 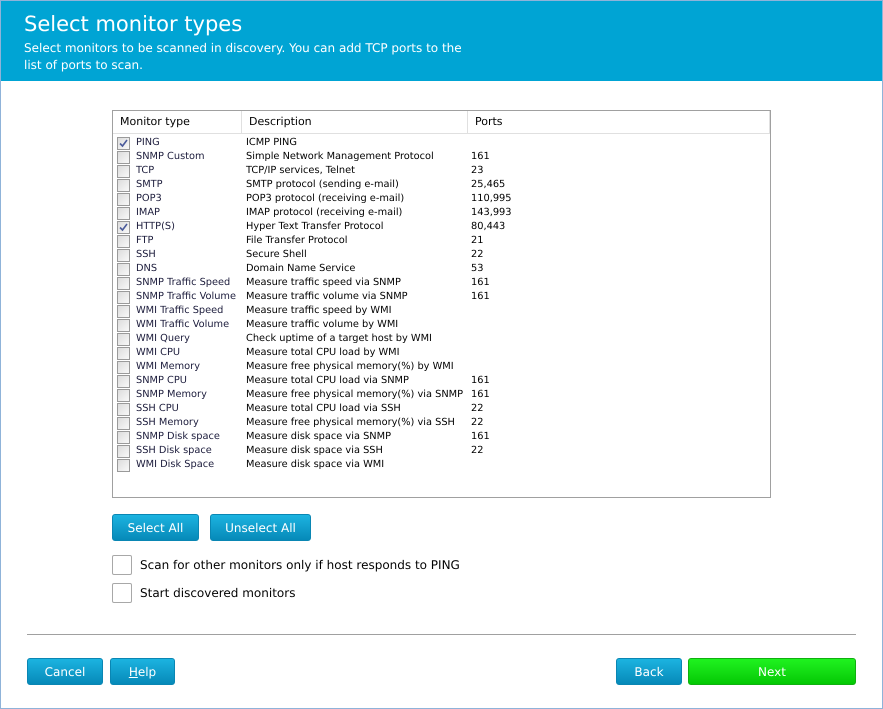 What do you see at coordinates (276, 254) in the screenshot?
I see `monitor-description: Secure Shell` at bounding box center [276, 254].